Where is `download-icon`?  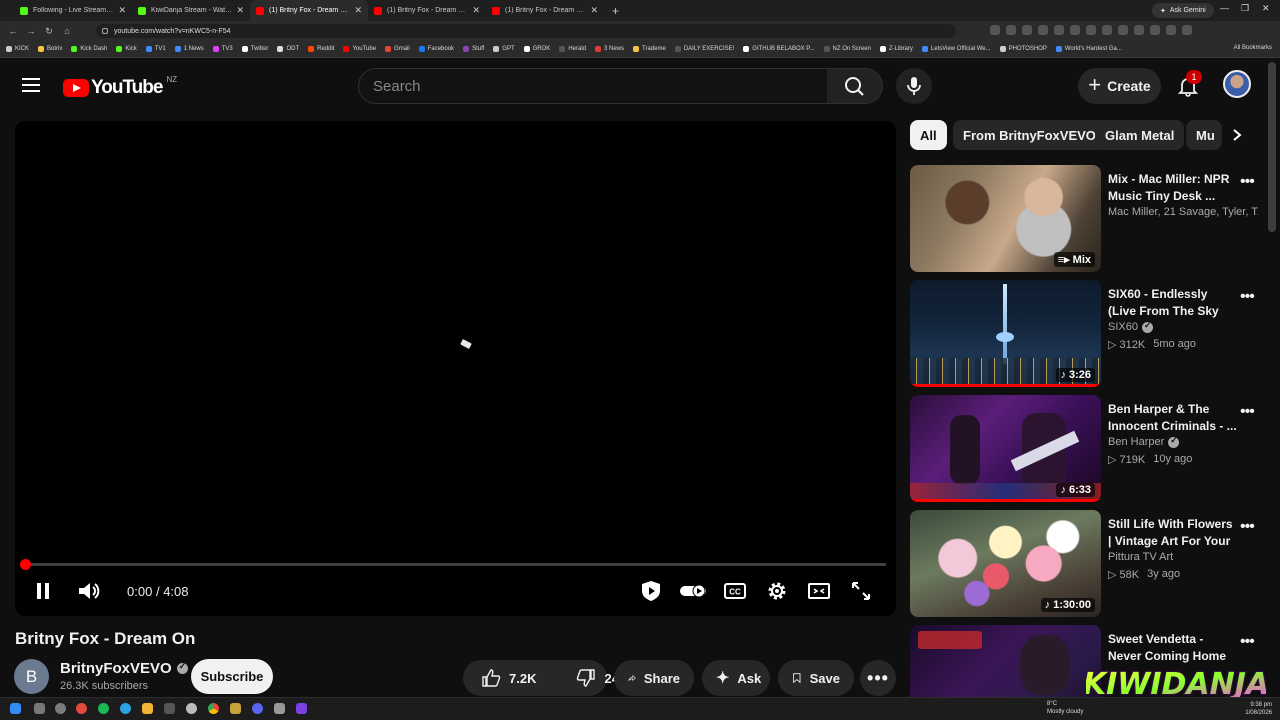 download-icon is located at coordinates (1155, 30).